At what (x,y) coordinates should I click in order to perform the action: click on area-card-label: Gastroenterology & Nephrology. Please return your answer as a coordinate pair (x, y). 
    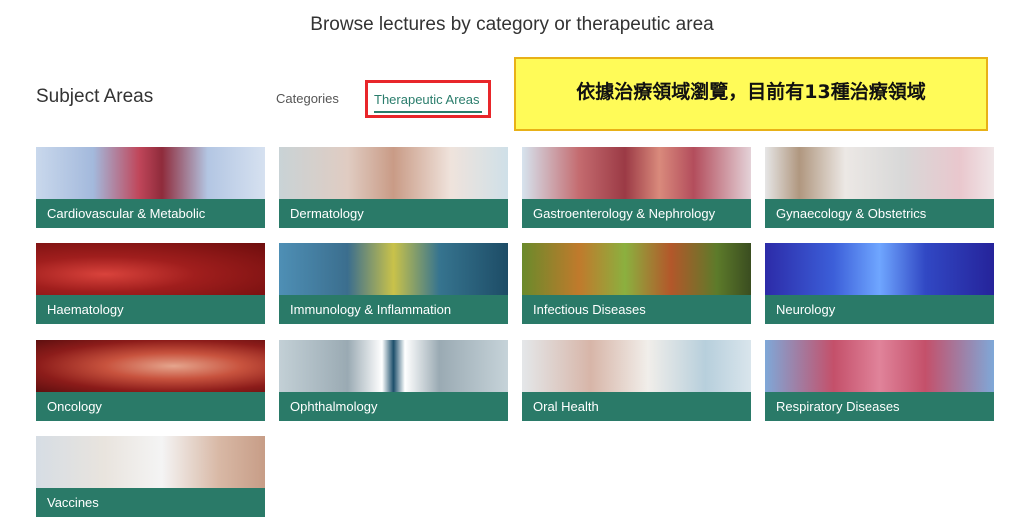
    Looking at the image, I should click on (624, 213).